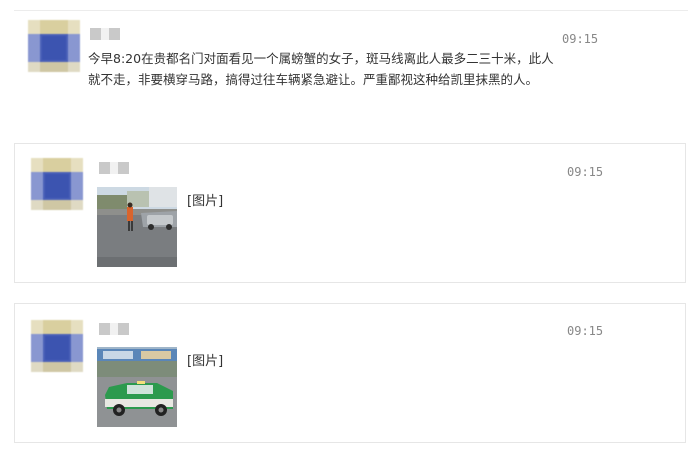 The image size is (694, 454). I want to click on divider, so click(351, 10).